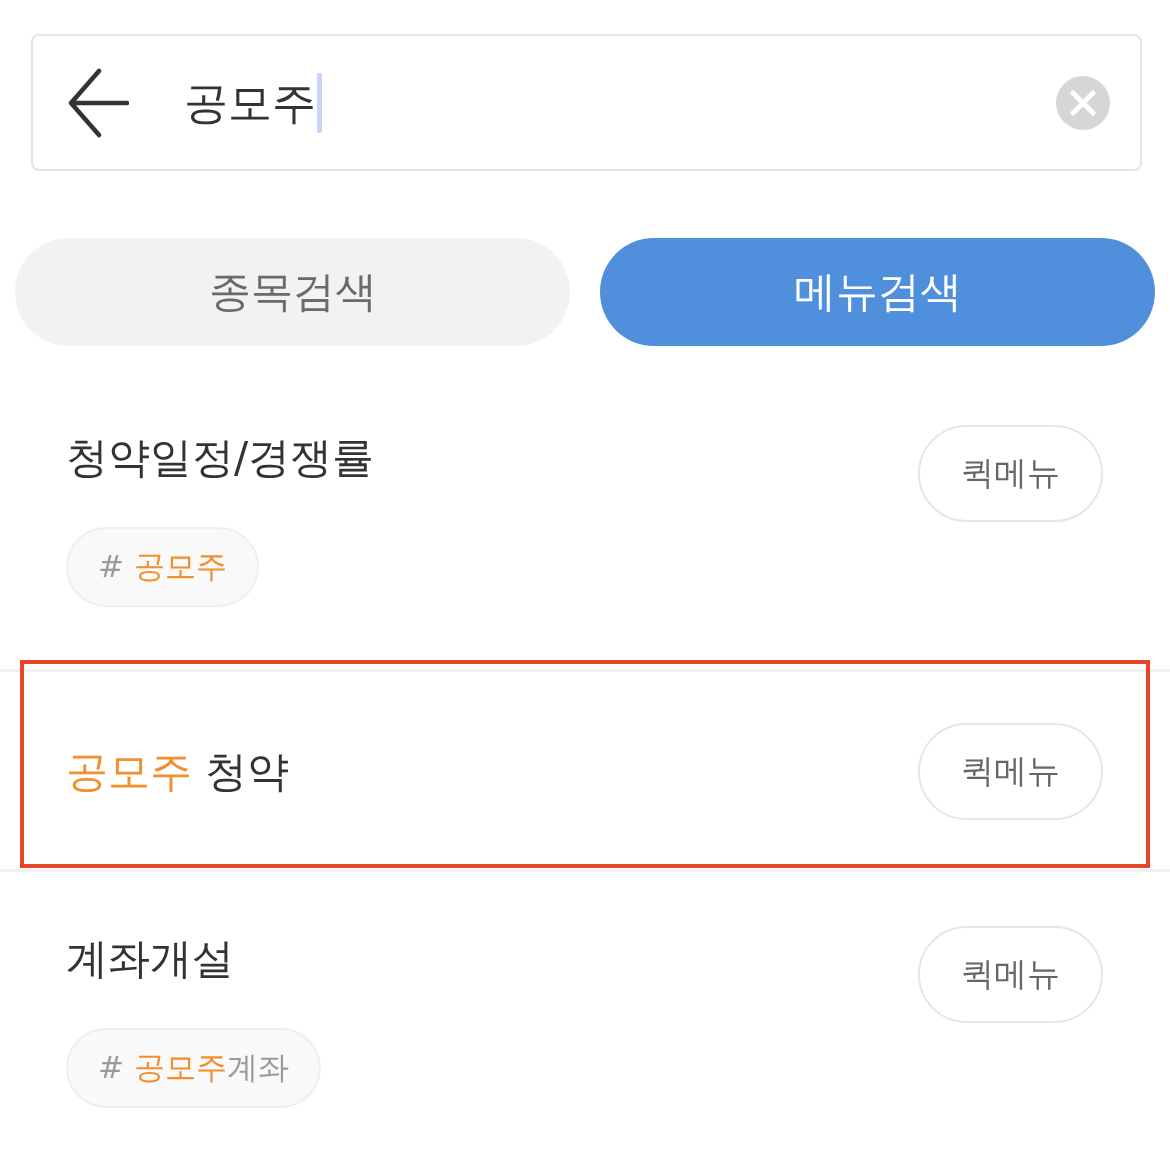 Image resolution: width=1170 pixels, height=1170 pixels. I want to click on back-arrow-icon, so click(98, 102).